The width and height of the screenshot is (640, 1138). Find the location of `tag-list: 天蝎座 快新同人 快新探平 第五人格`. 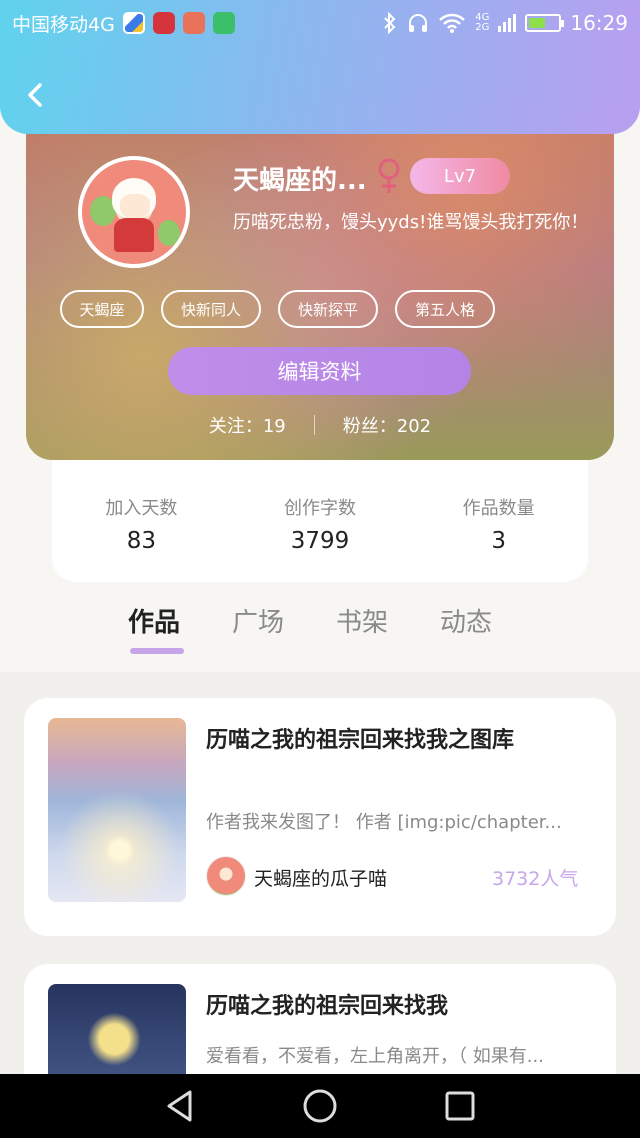

tag-list: 天蝎座 快新同人 快新探平 第五人格 is located at coordinates (277, 309).